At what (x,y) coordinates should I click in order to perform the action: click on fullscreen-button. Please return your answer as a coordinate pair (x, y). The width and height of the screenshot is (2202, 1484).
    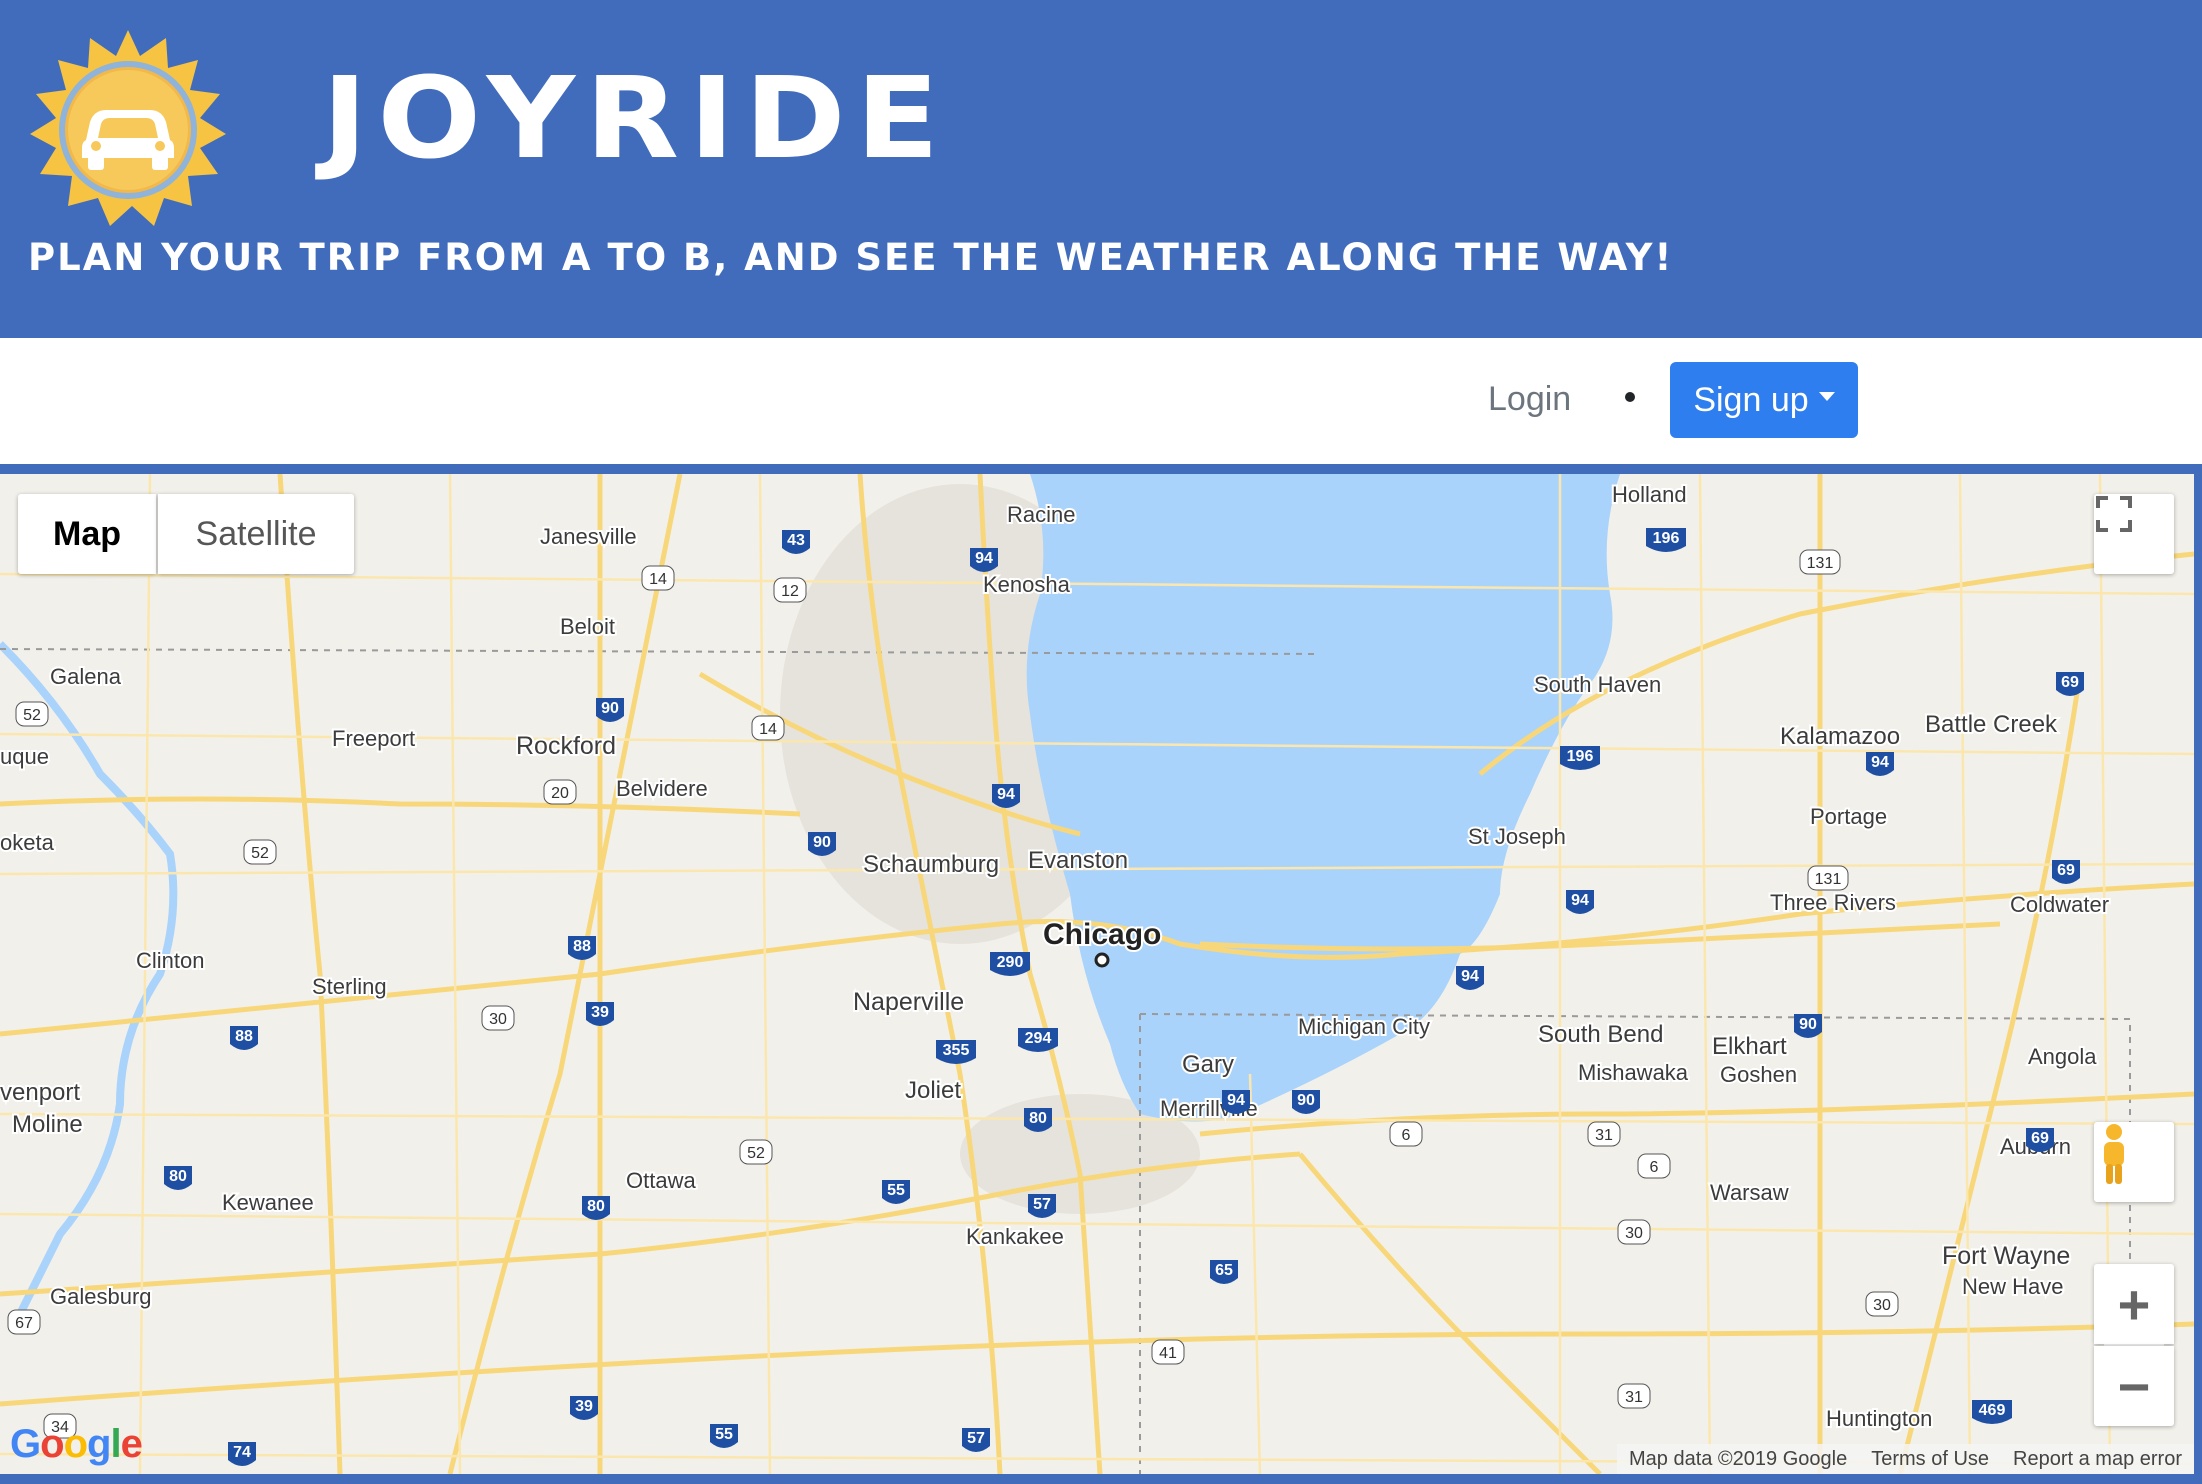
    Looking at the image, I should click on (2134, 534).